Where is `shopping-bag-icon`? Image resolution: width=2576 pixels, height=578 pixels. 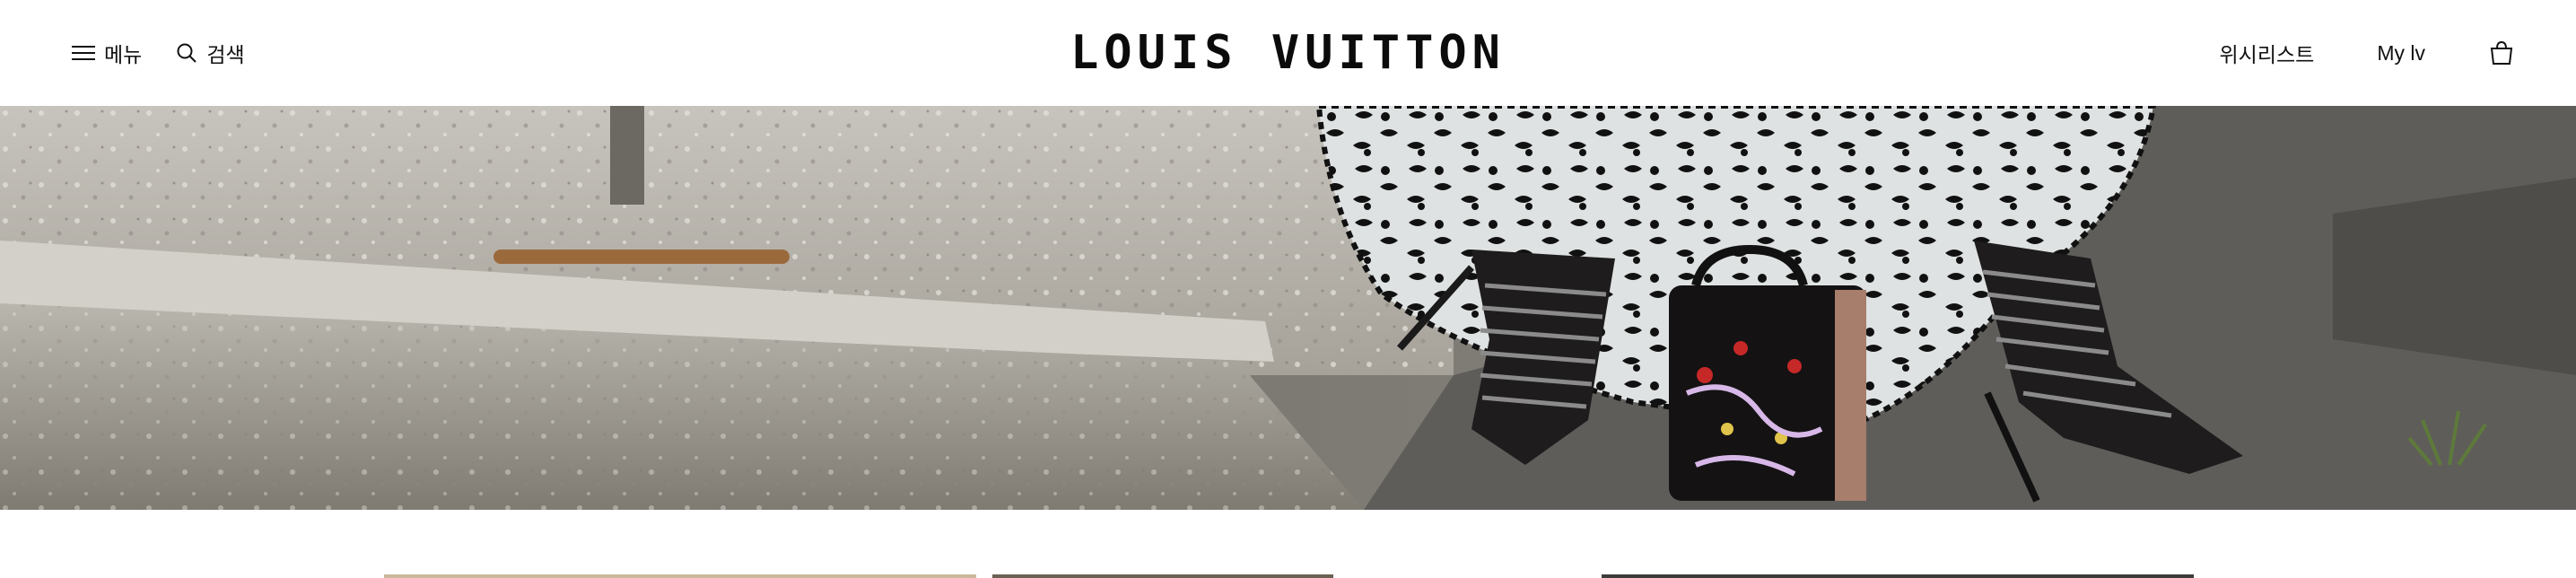
shopping-bag-icon is located at coordinates (2501, 52).